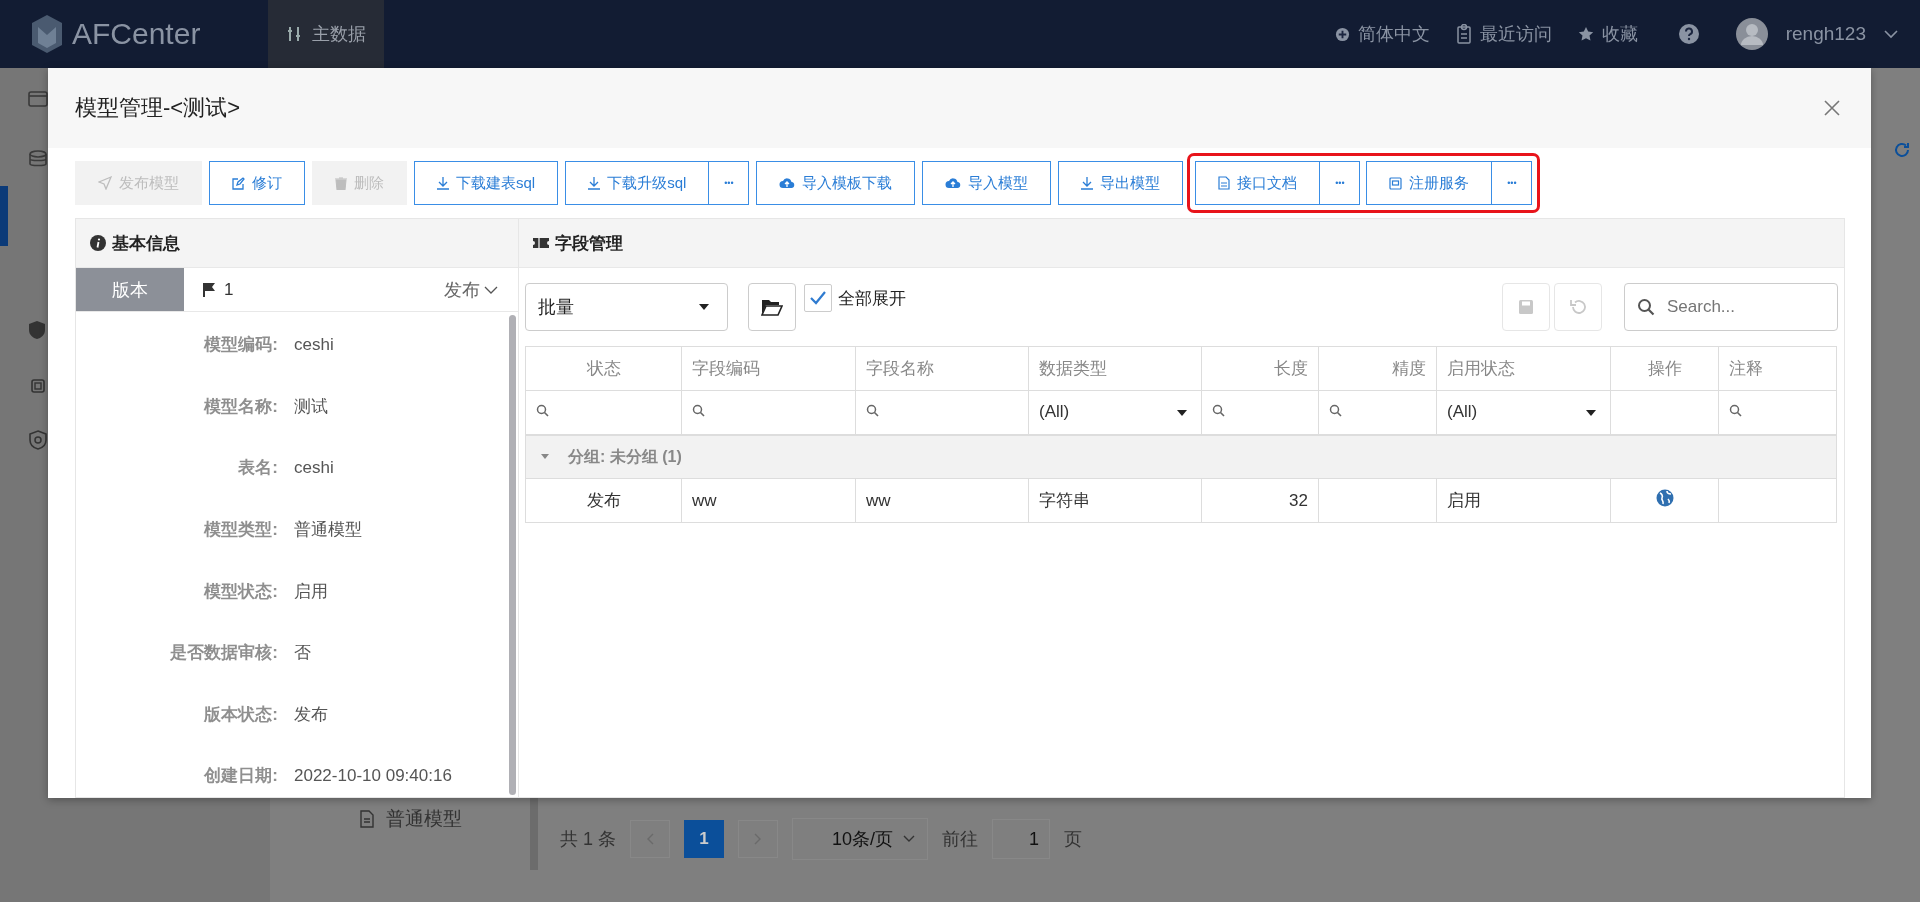 This screenshot has height=902, width=1920. What do you see at coordinates (942, 500) in the screenshot?
I see `table-cell: ww` at bounding box center [942, 500].